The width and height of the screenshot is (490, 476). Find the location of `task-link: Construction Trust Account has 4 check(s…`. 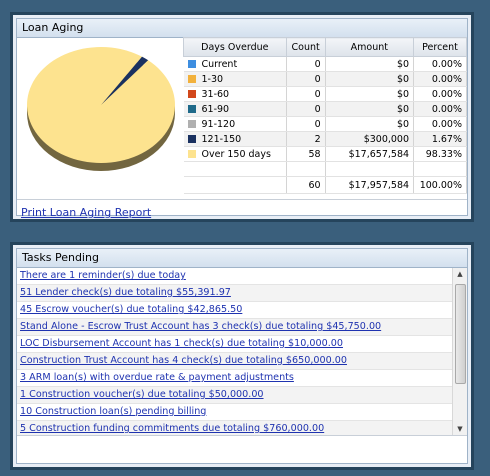

task-link: Construction Trust Account has 4 check(s… is located at coordinates (183, 360).